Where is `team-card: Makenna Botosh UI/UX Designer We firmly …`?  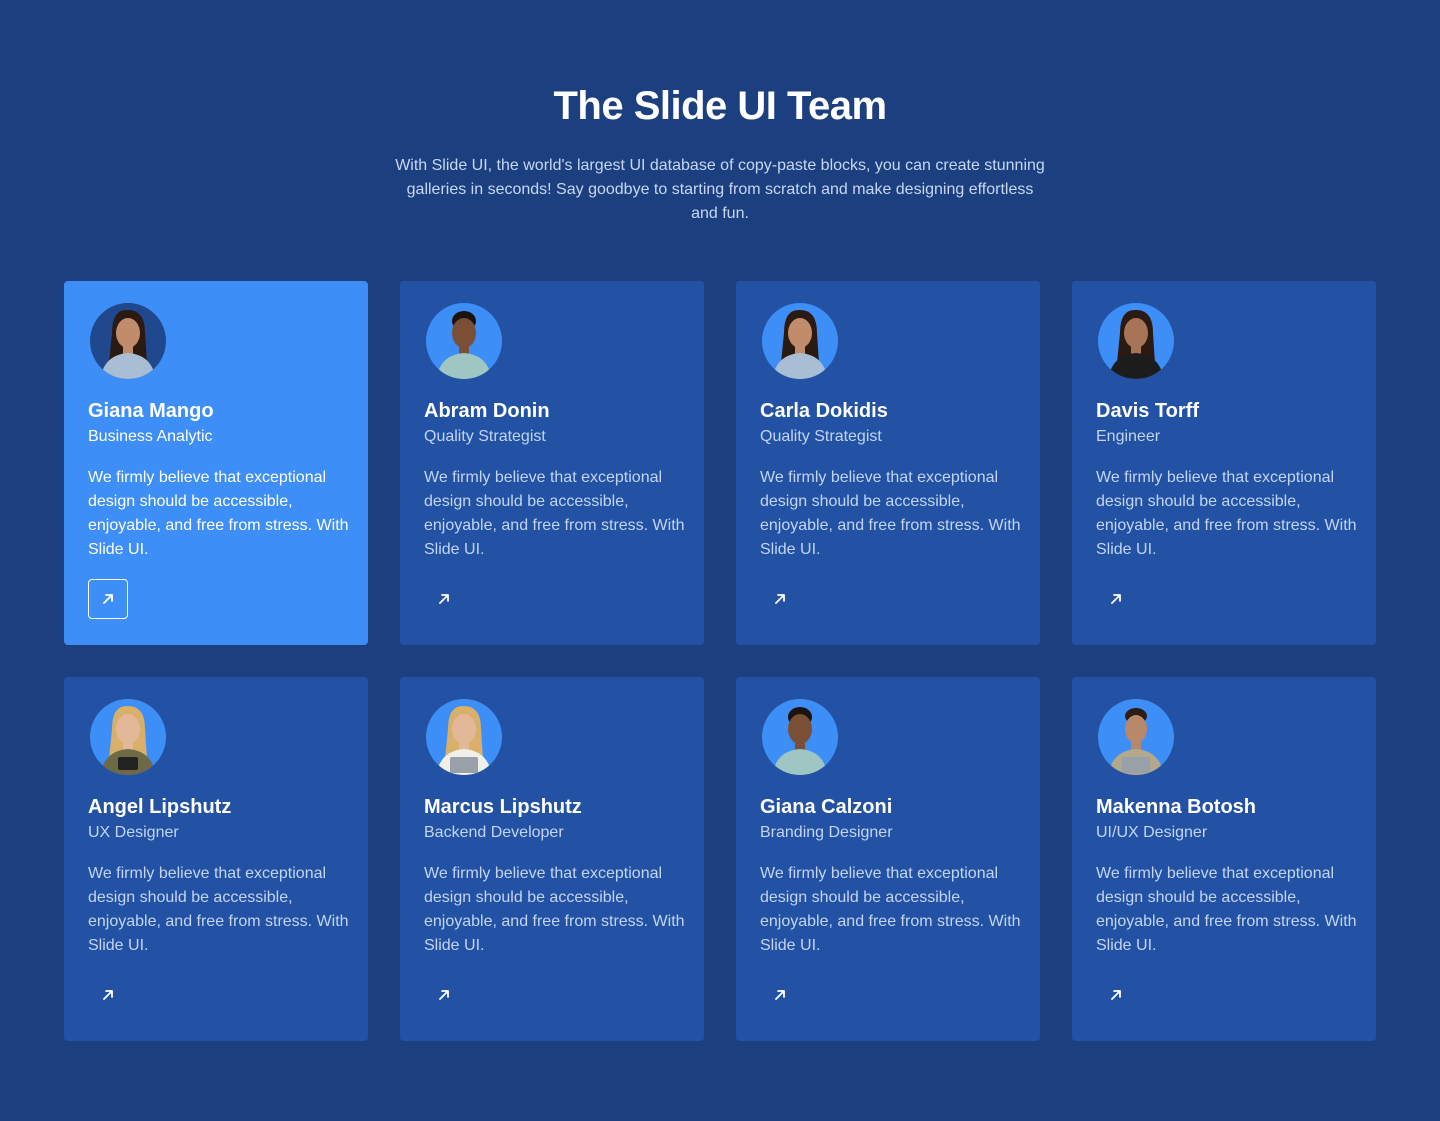 team-card: Makenna Botosh UI/UX Designer We firmly … is located at coordinates (1224, 859).